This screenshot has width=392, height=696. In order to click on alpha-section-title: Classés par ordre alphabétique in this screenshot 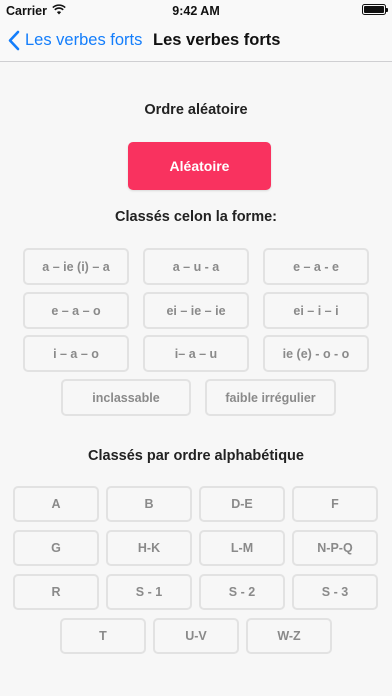, I will do `click(196, 456)`.